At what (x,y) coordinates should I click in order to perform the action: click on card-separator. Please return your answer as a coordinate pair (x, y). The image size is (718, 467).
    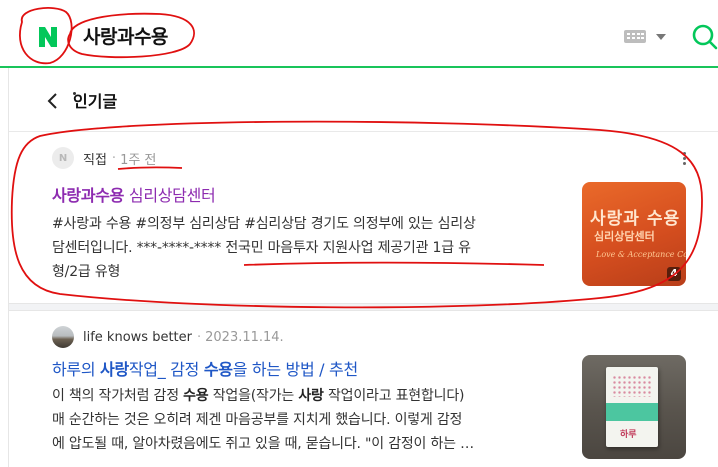
    Looking at the image, I should click on (363, 307).